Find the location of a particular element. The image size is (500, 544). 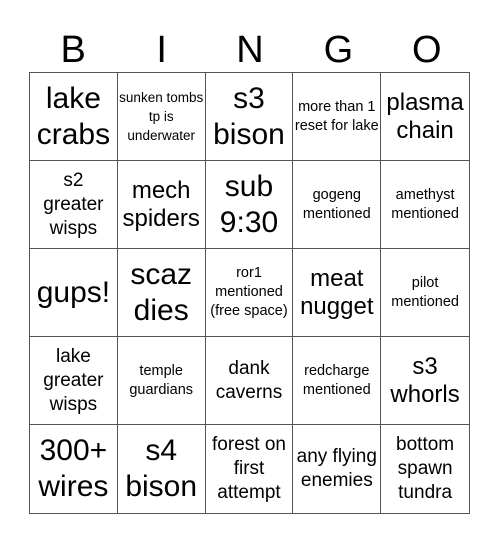

bingo-cell: bottom spawn tundra is located at coordinates (425, 469).